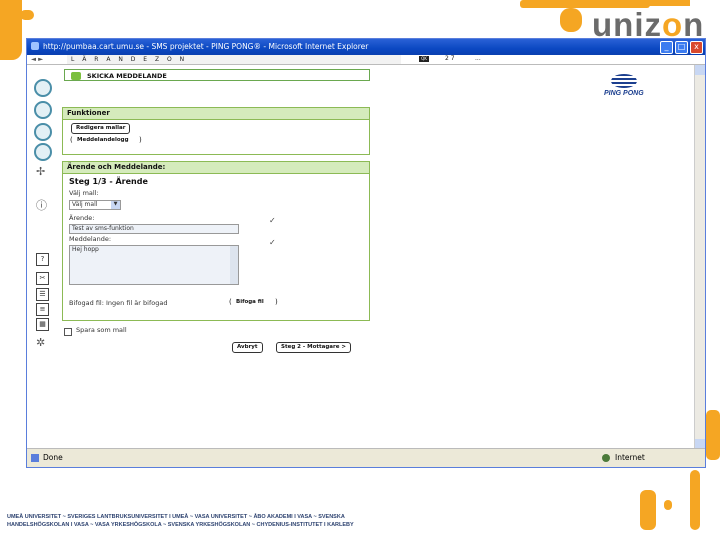 The image size is (720, 540). I want to click on page-header: SKICKA MEDDELANDE, so click(217, 75).